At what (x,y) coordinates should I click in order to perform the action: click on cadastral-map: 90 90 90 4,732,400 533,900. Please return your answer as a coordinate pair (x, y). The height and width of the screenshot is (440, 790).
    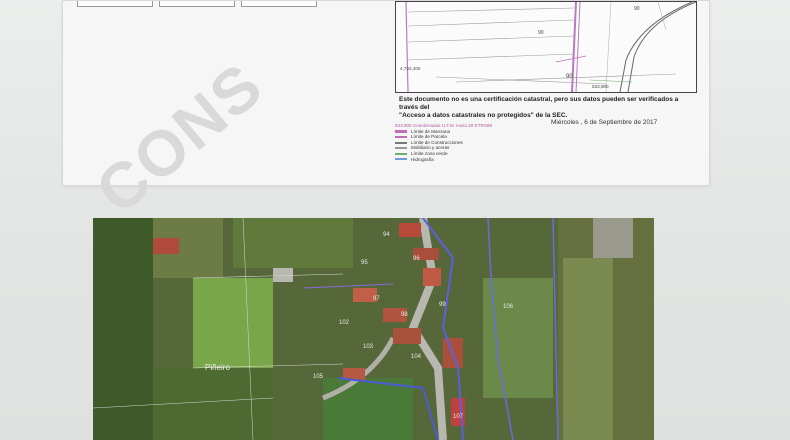
    Looking at the image, I should click on (546, 47).